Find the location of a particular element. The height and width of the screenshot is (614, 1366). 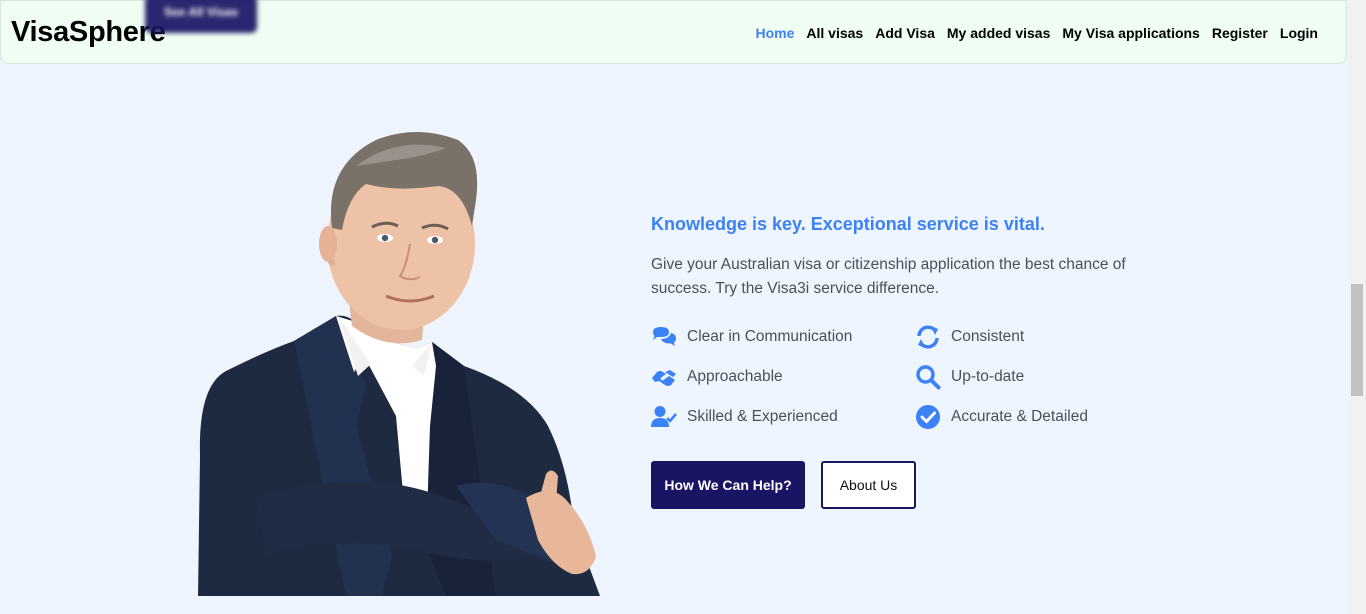

feature-item: Up-to-date is located at coordinates (969, 377).